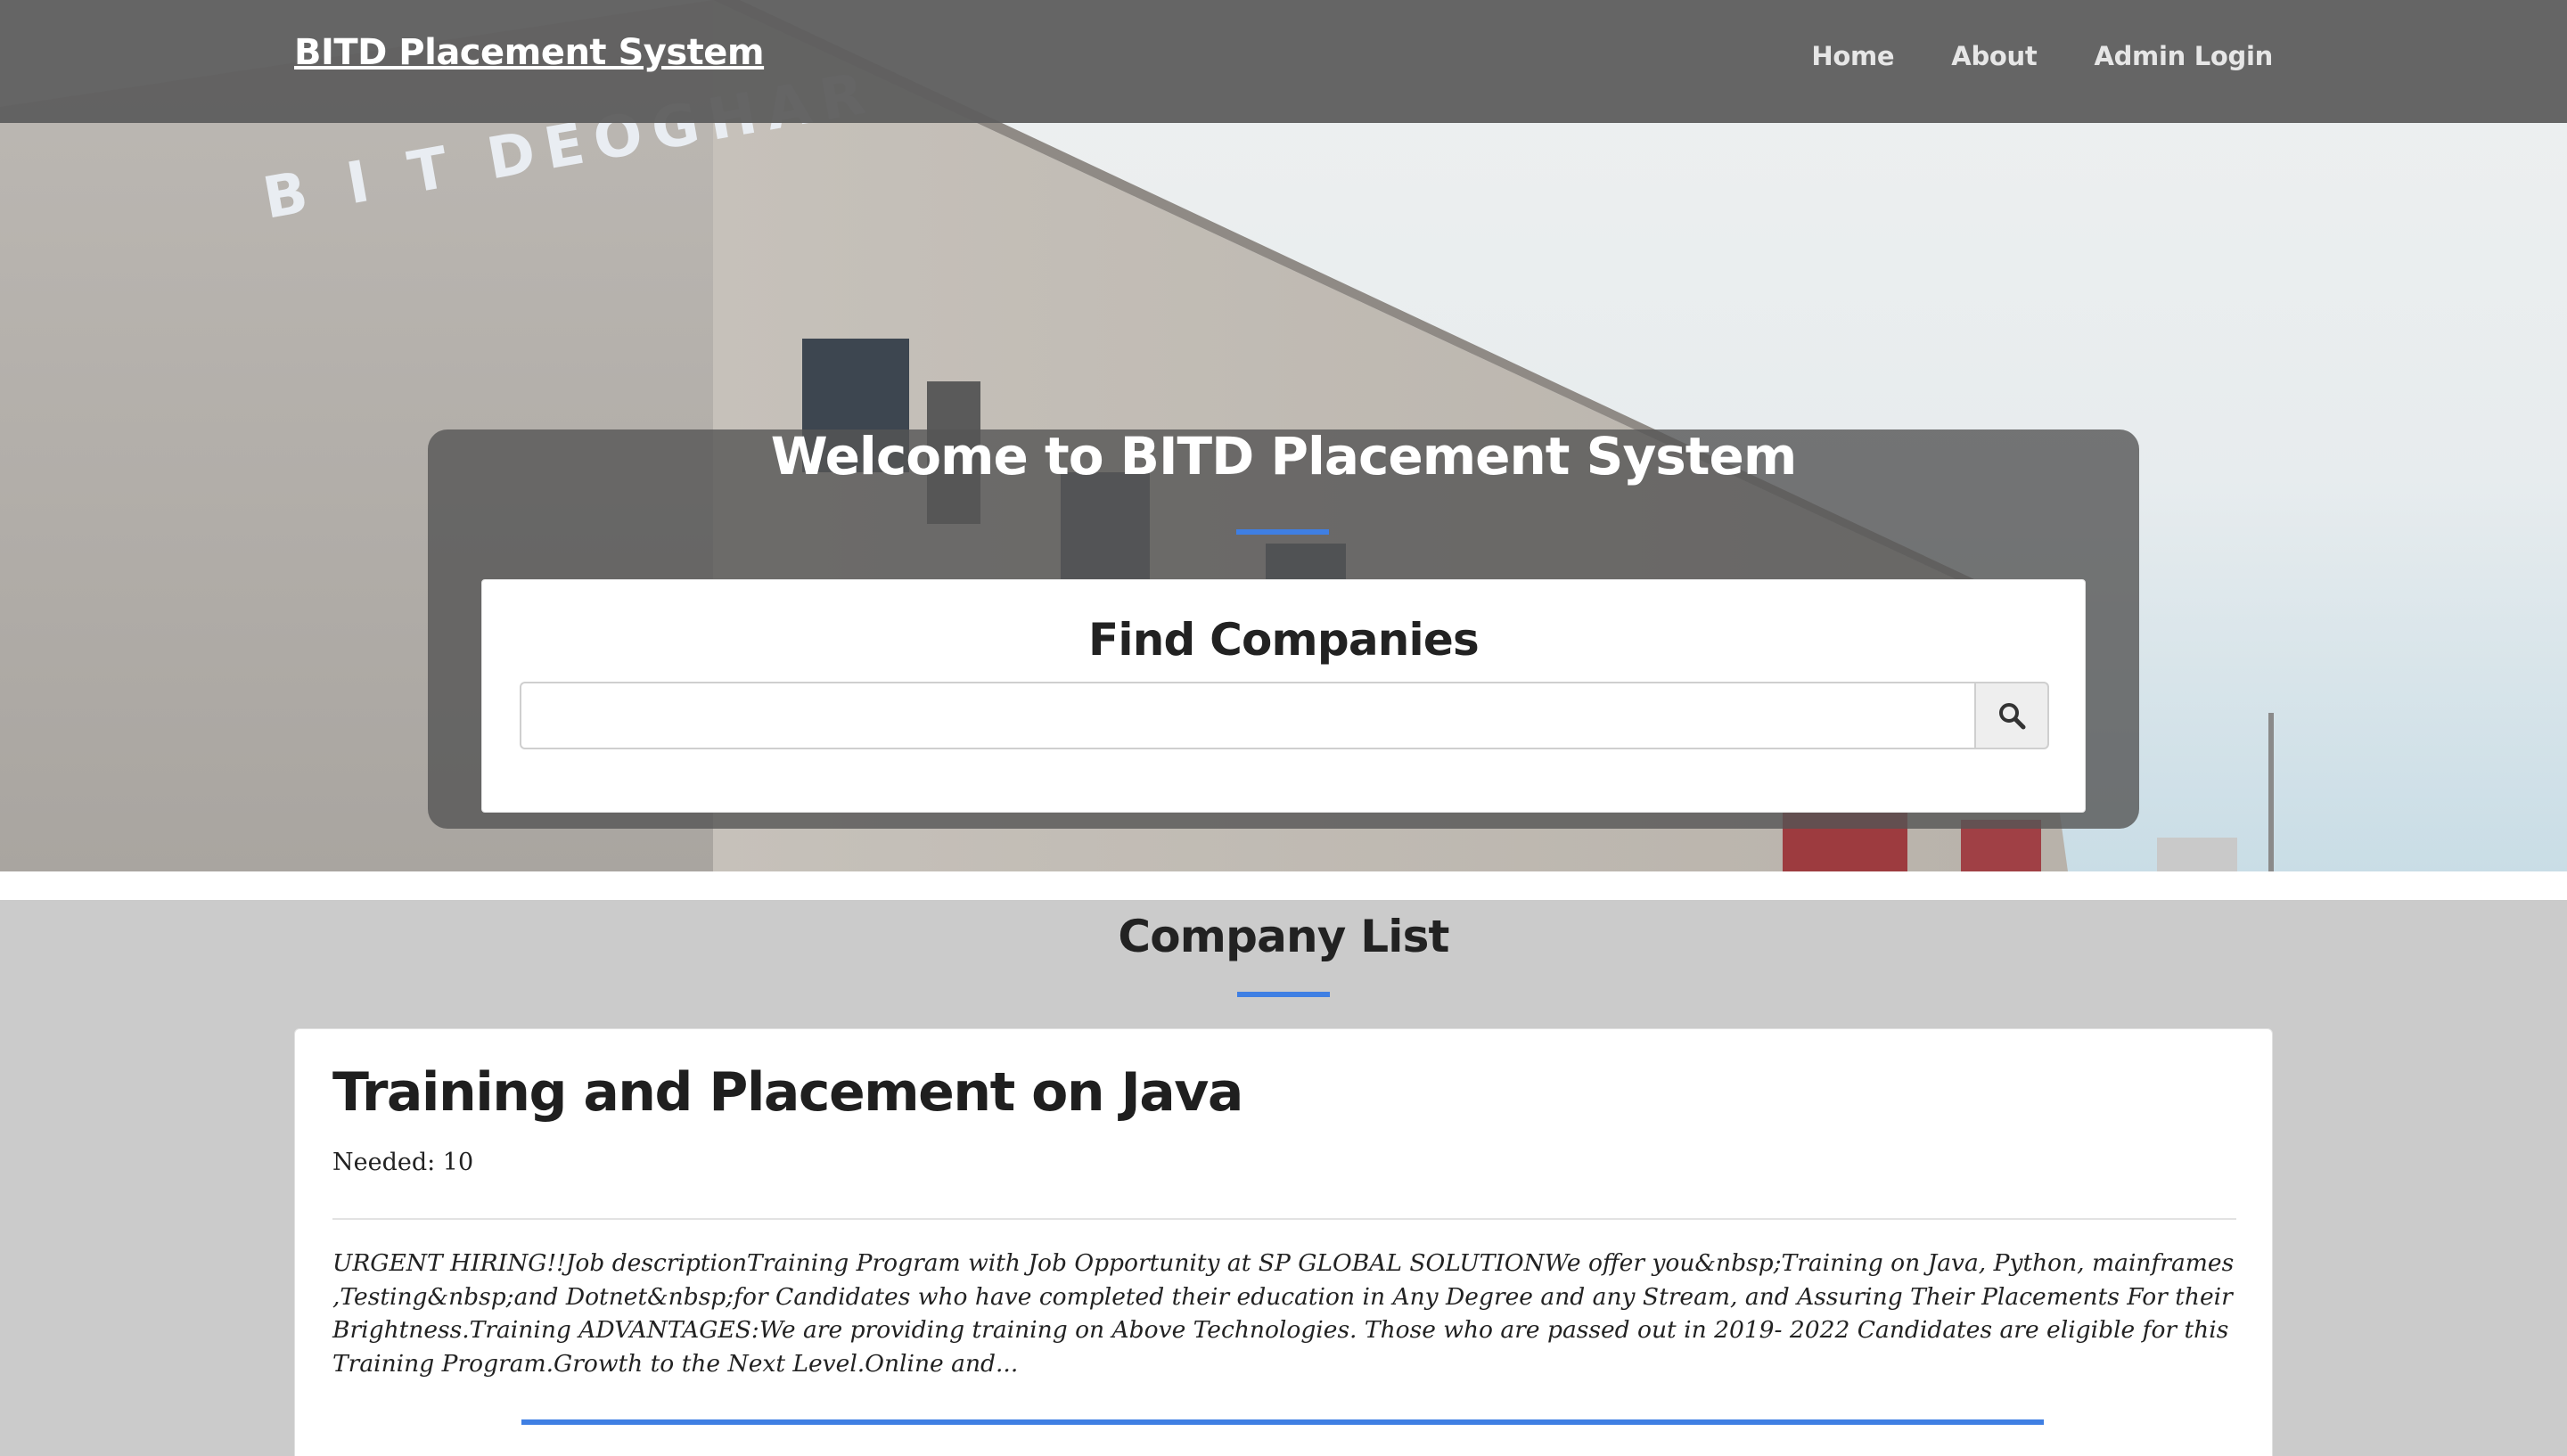 The image size is (2567, 1456). Describe the element at coordinates (788, 1092) in the screenshot. I see `company-name: Training and Placement on Java` at that location.